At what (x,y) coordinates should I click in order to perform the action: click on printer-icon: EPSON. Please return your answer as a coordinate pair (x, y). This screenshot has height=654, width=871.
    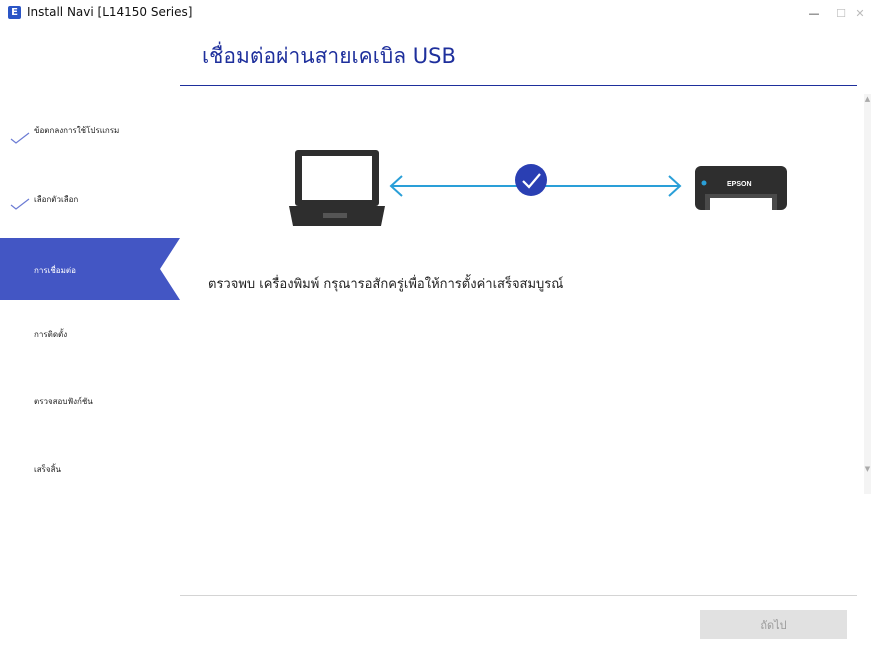
    Looking at the image, I should click on (741, 188).